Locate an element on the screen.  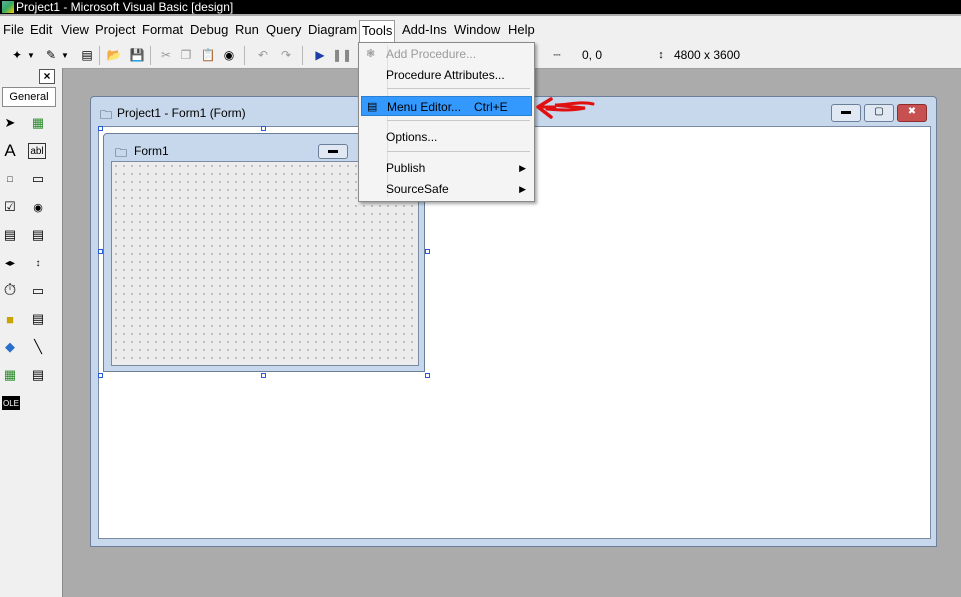
textbox-icon: abl is located at coordinates (37, 151).